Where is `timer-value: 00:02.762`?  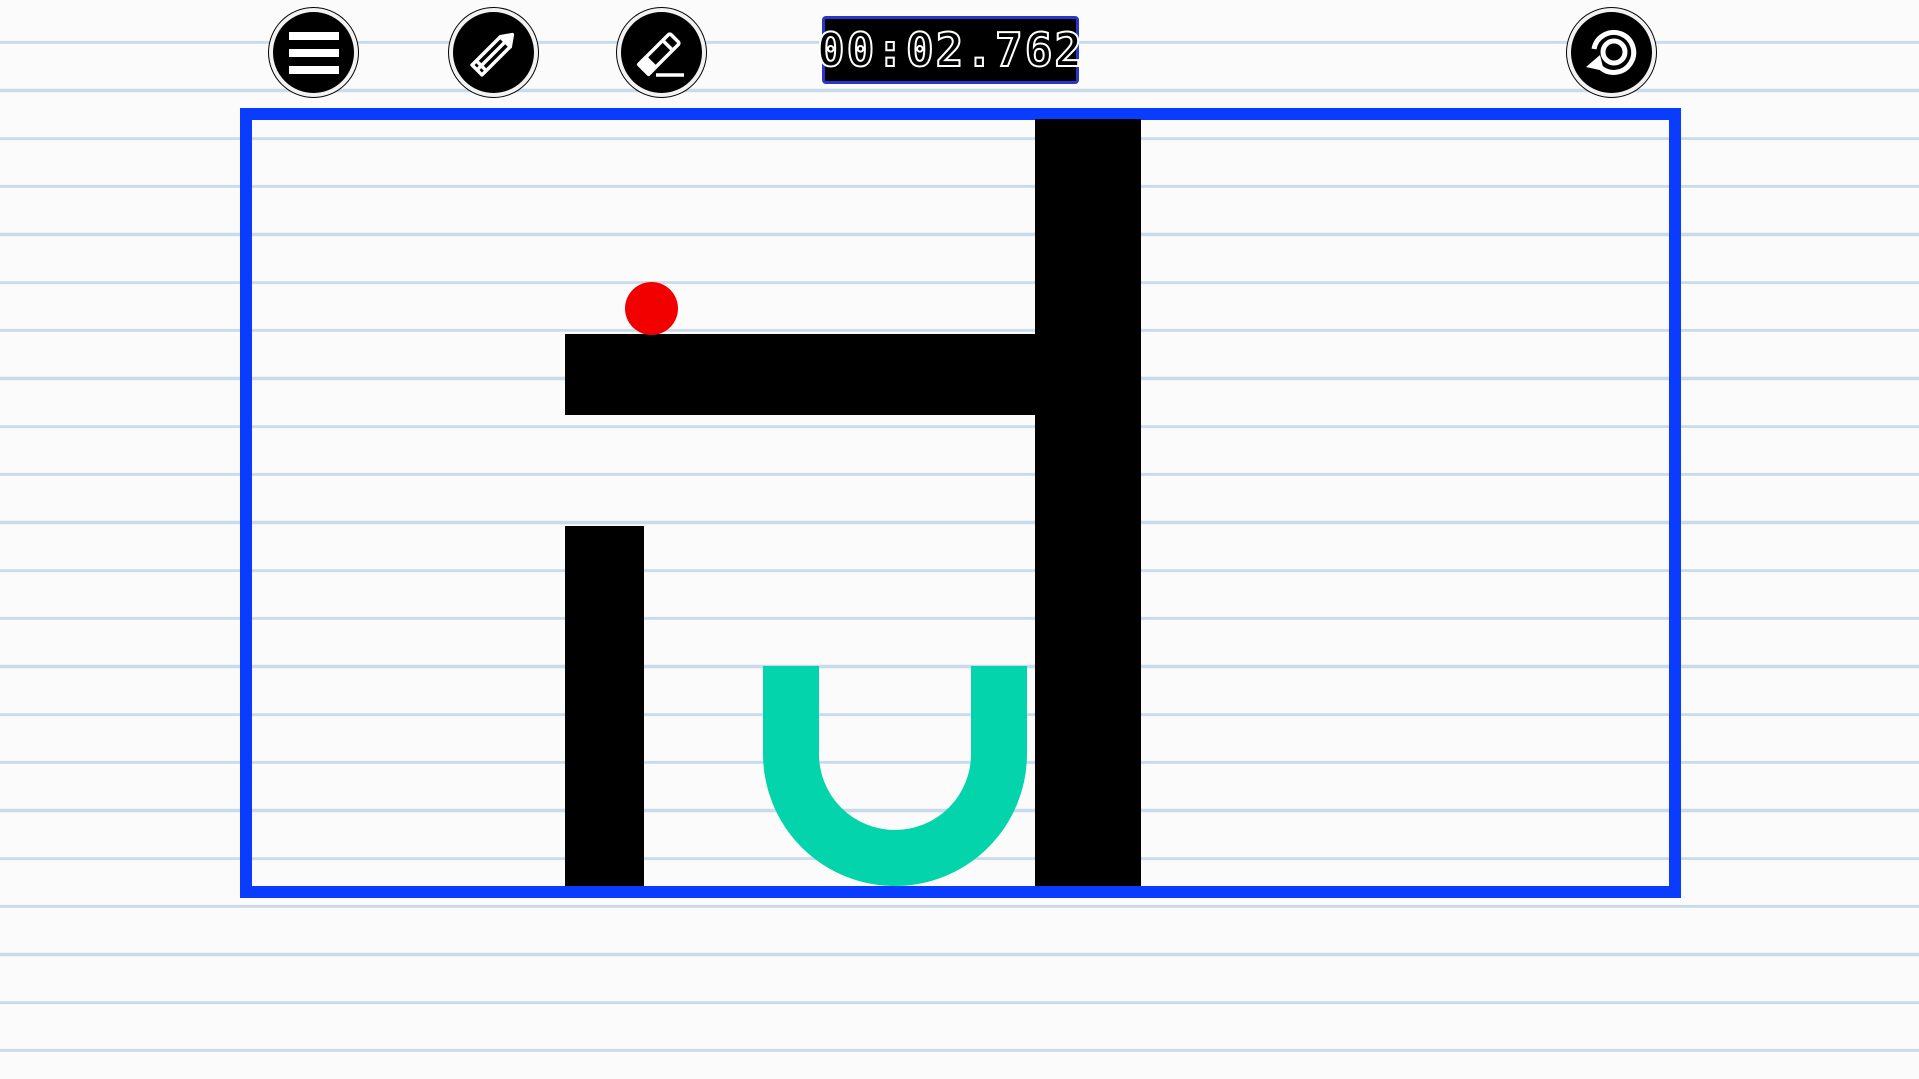 timer-value: 00:02.762 is located at coordinates (950, 50).